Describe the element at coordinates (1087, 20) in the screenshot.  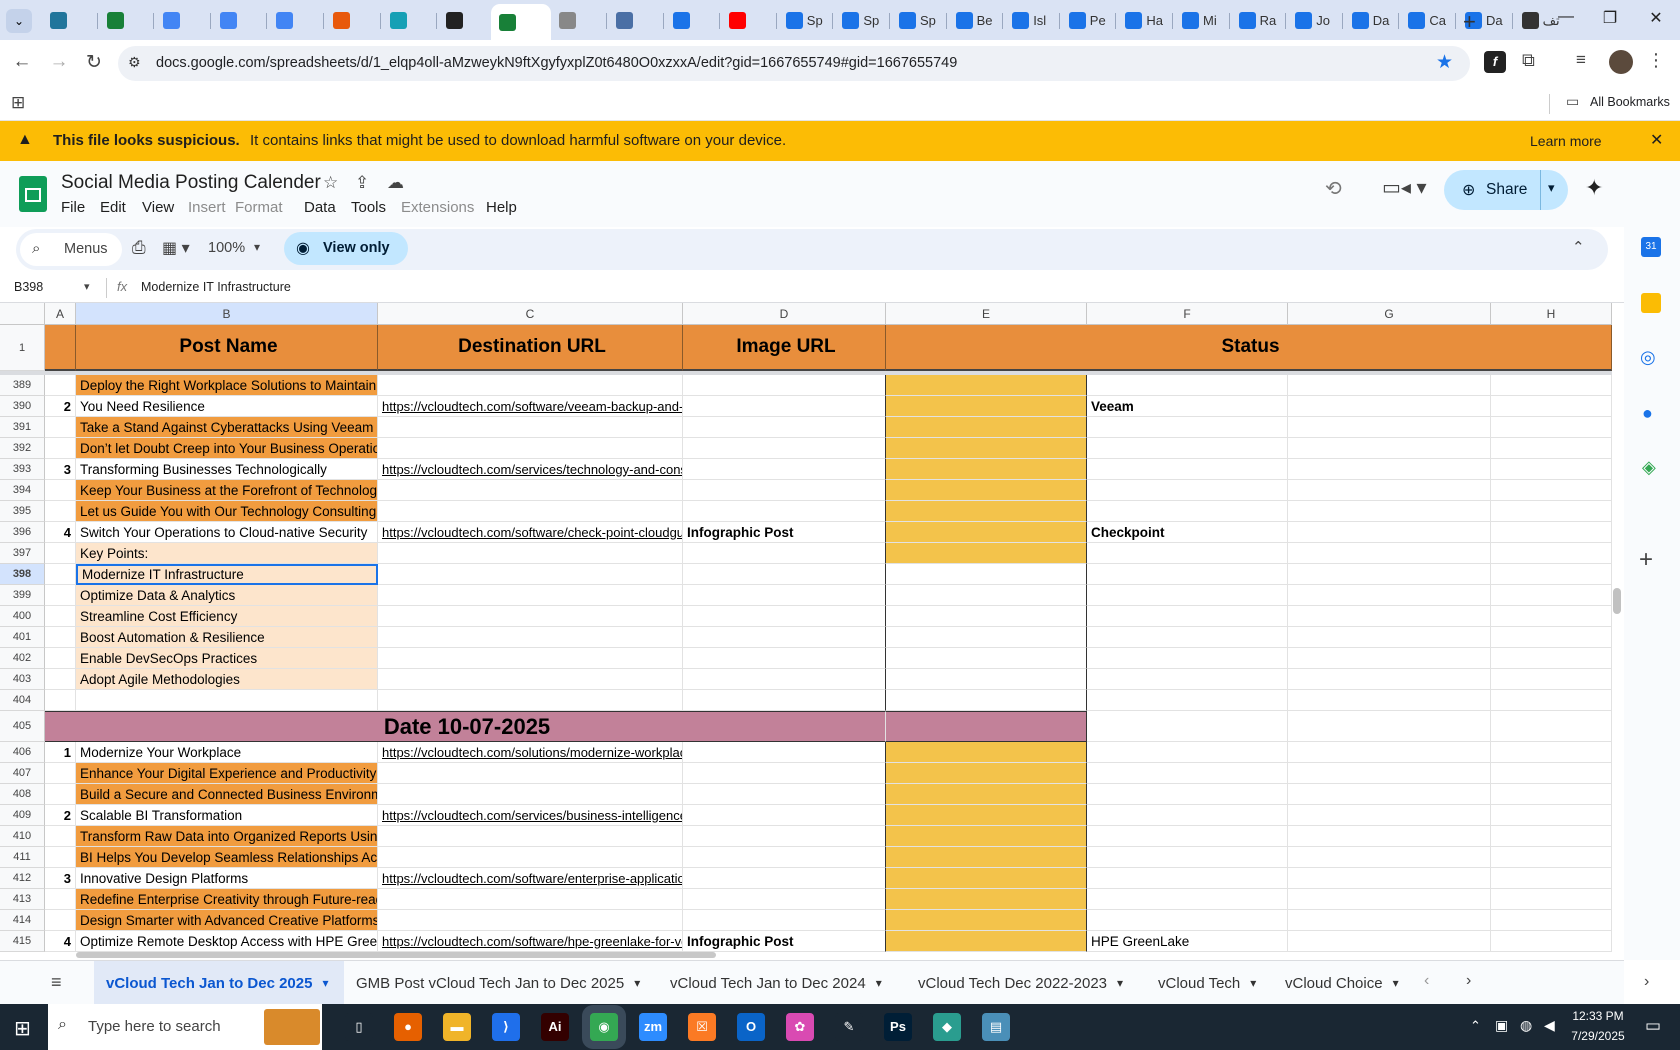
I see `browser-tab: Pe` at that location.